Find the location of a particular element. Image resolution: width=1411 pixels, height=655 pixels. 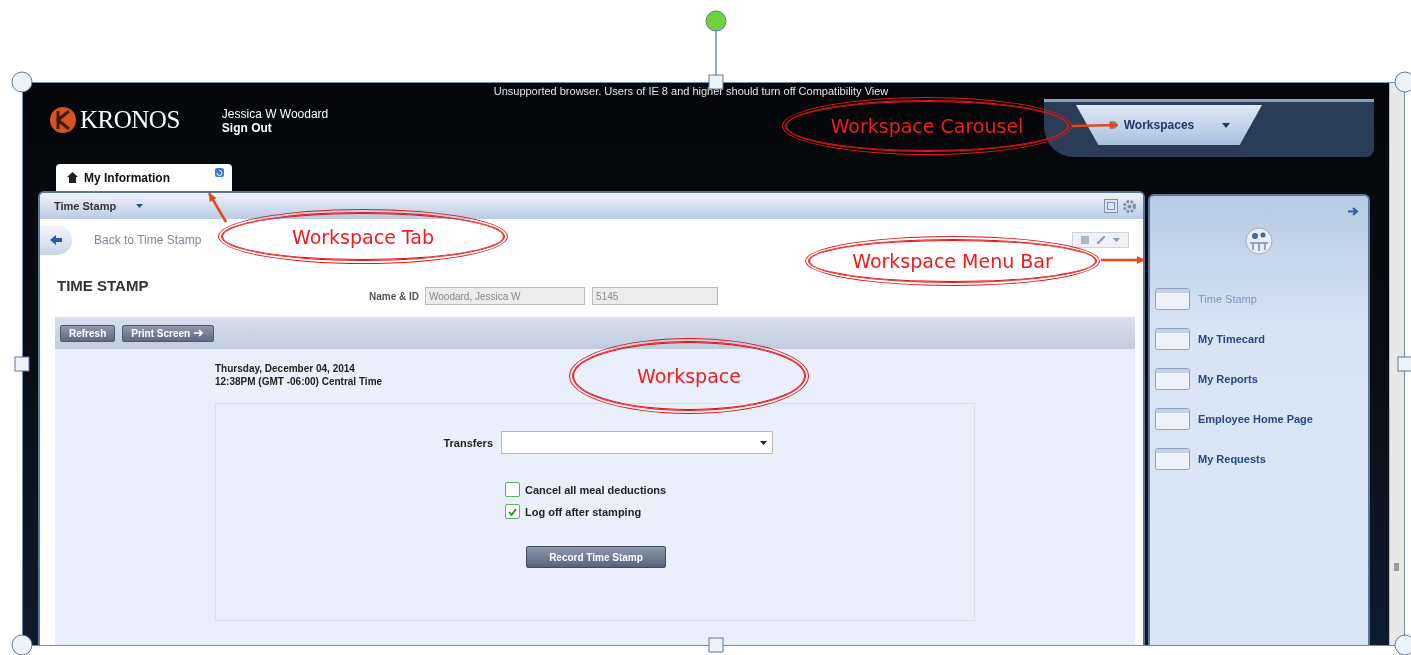

back-arrow-icon is located at coordinates (56, 240).